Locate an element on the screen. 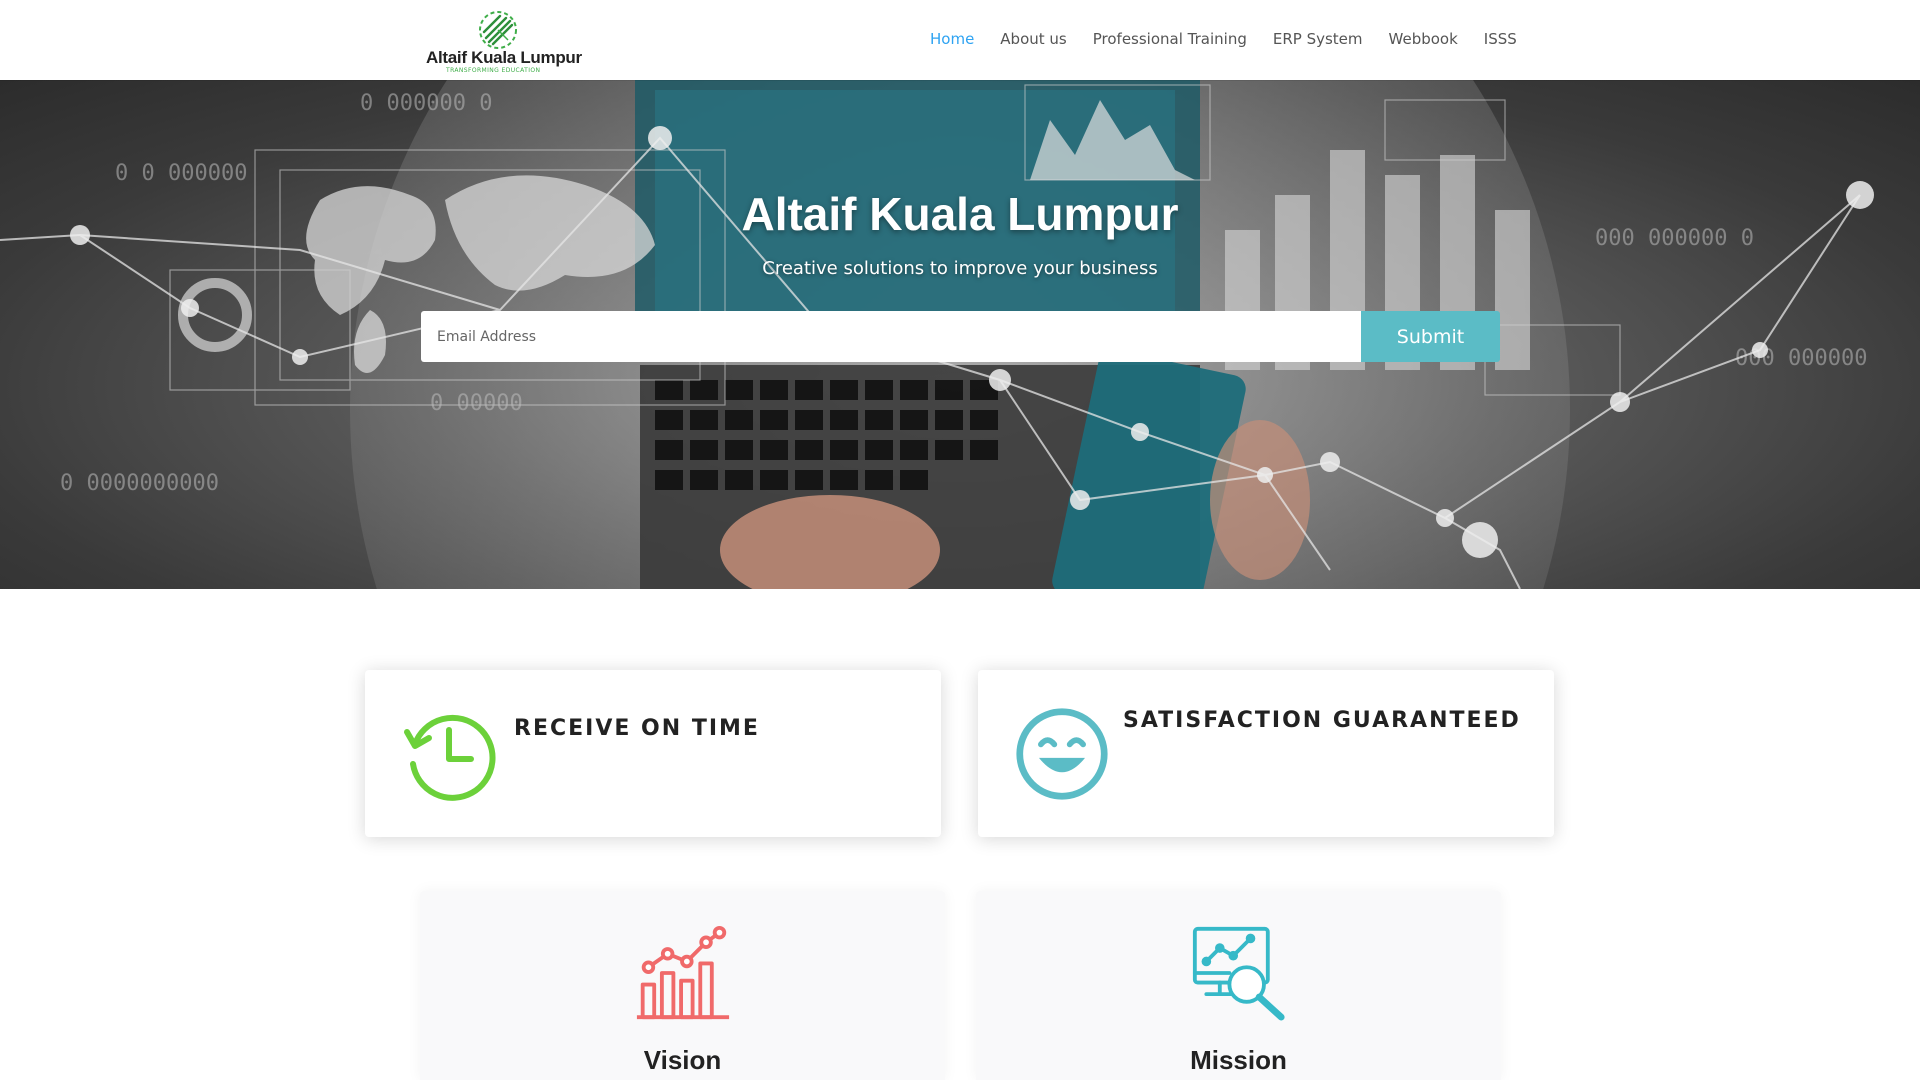  svg-text: 0 000000 0 is located at coordinates (426, 103).